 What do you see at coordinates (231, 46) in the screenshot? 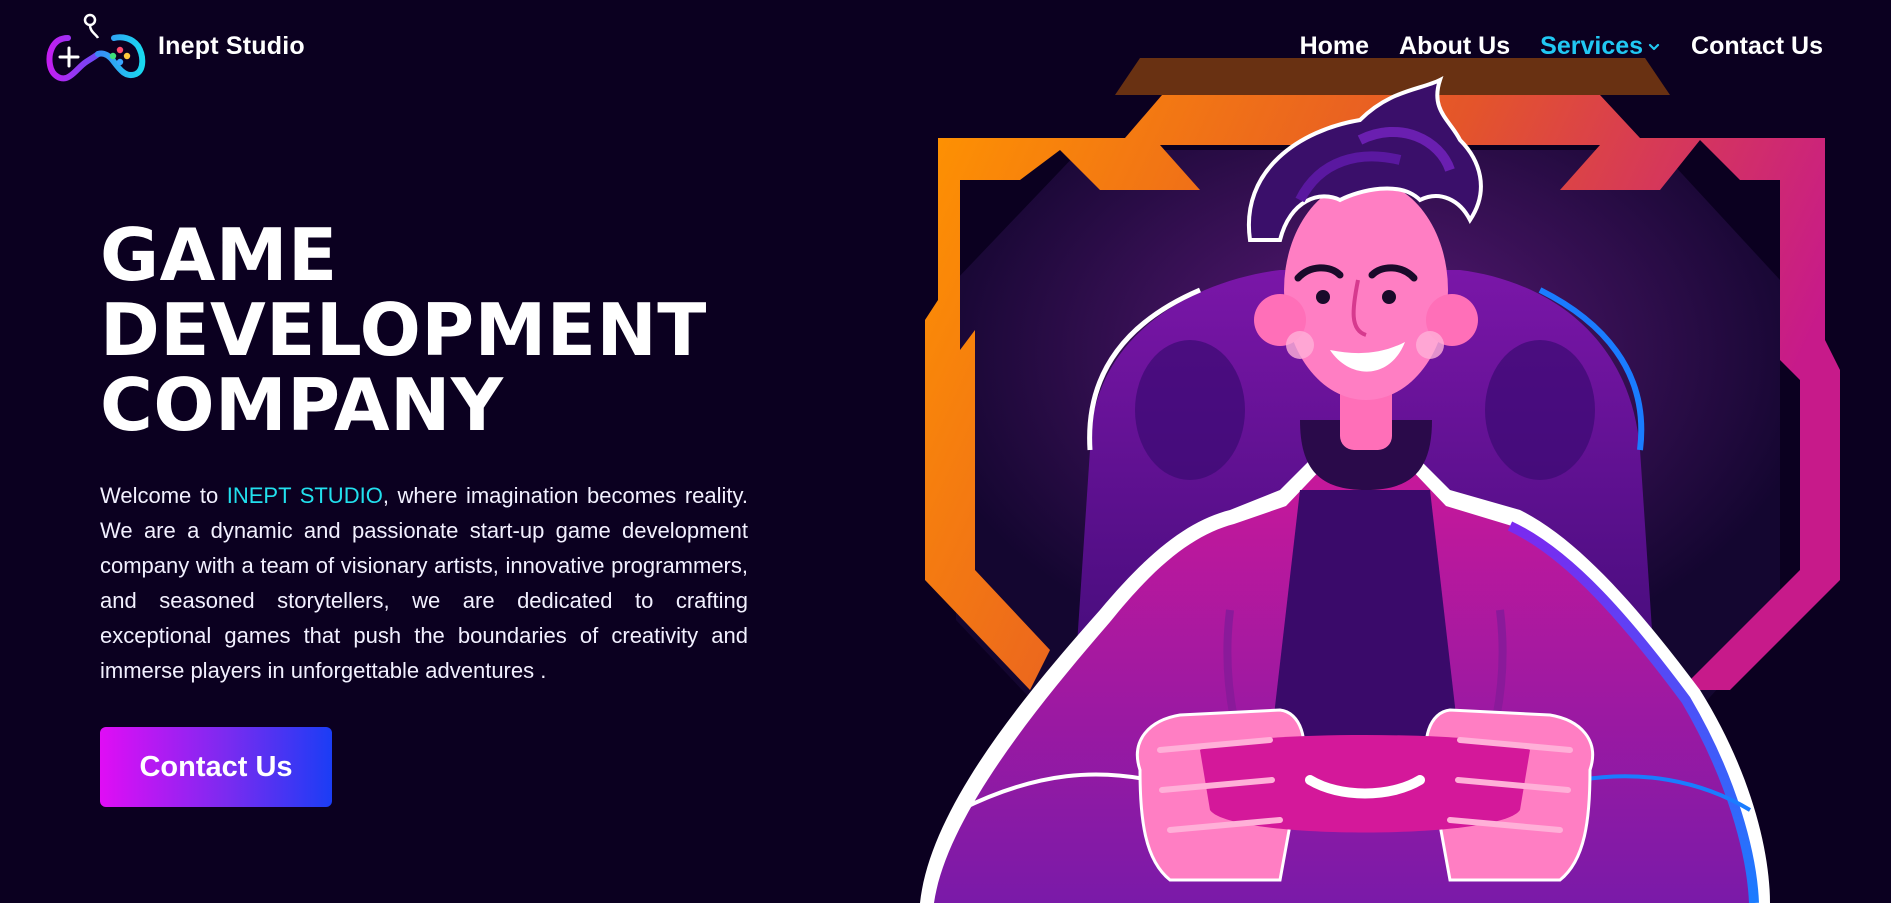
I see `brand-name: Inept Studio` at bounding box center [231, 46].